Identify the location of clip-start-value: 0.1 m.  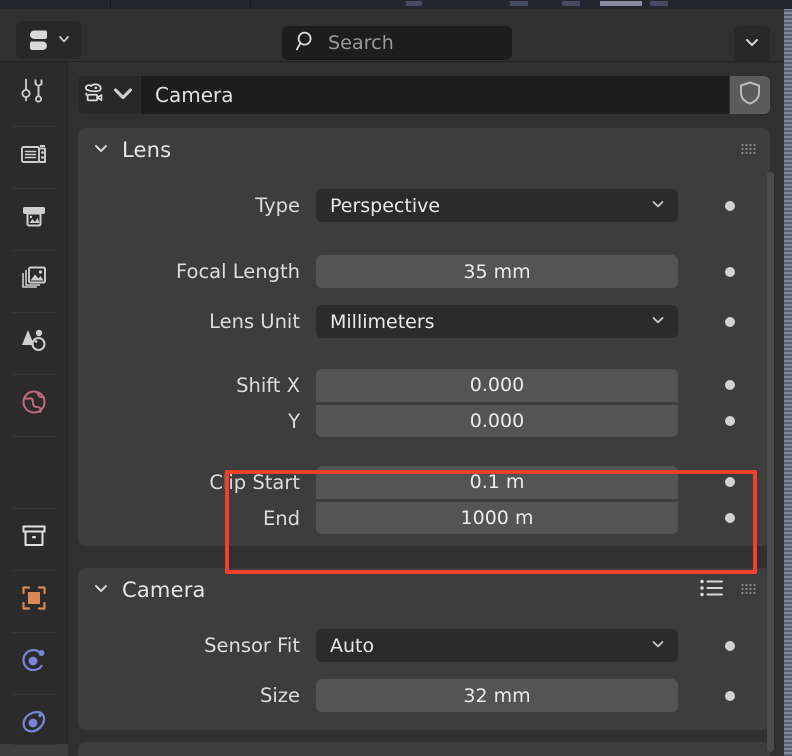
(497, 482).